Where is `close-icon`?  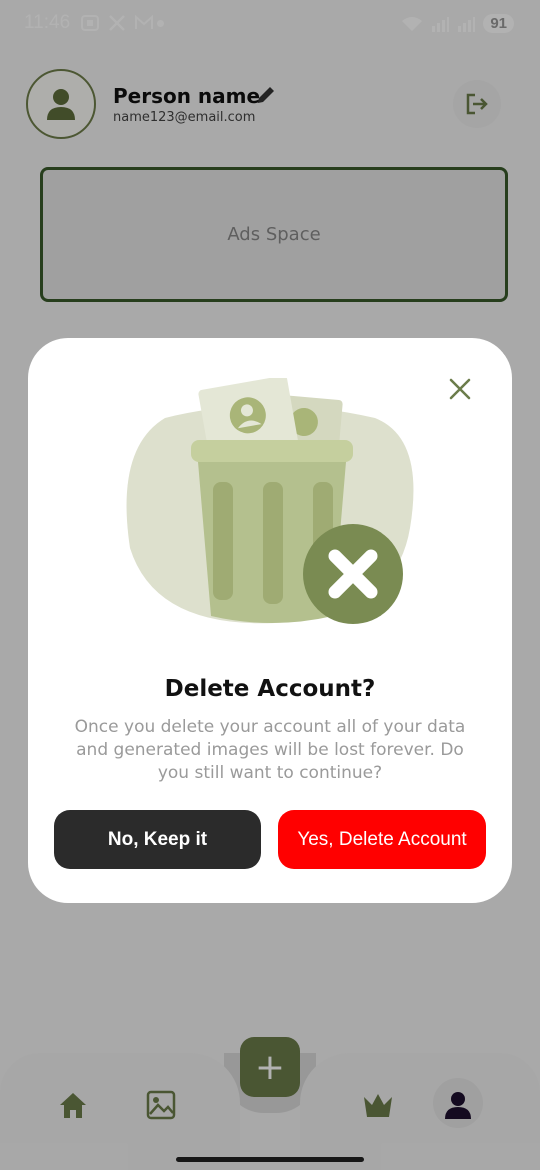 close-icon is located at coordinates (460, 391).